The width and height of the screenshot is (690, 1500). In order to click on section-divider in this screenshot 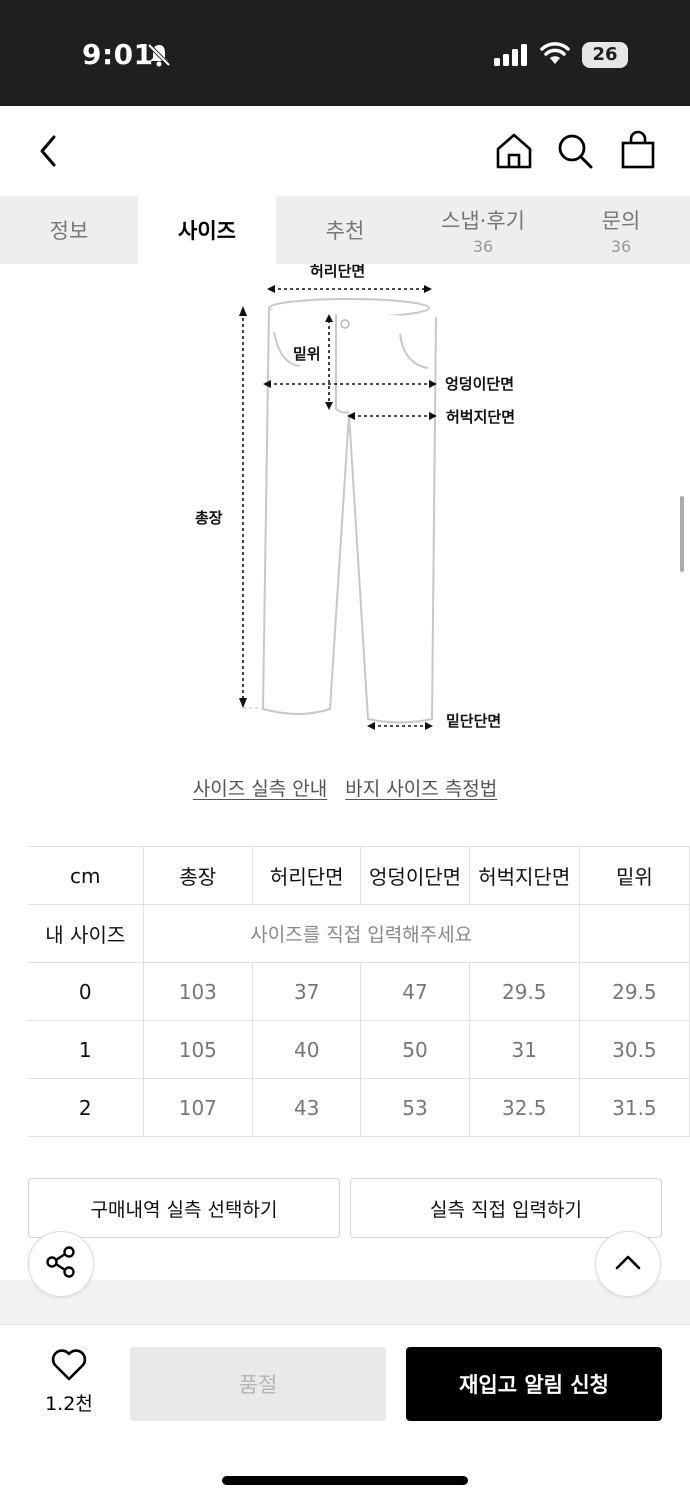, I will do `click(345, 1302)`.